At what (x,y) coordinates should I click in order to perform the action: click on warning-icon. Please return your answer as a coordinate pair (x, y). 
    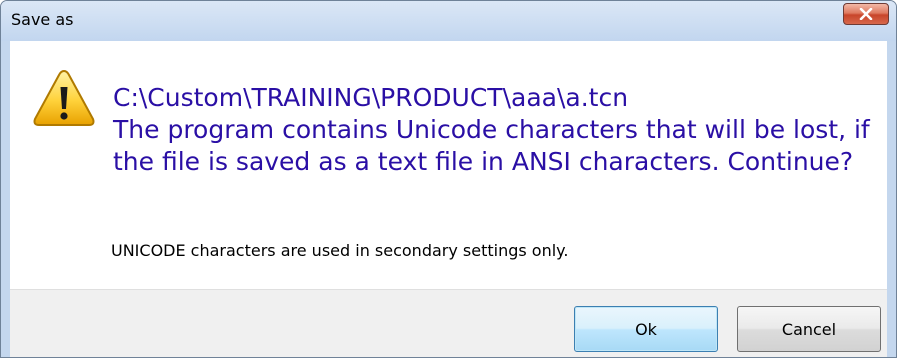
    Looking at the image, I should click on (64, 97).